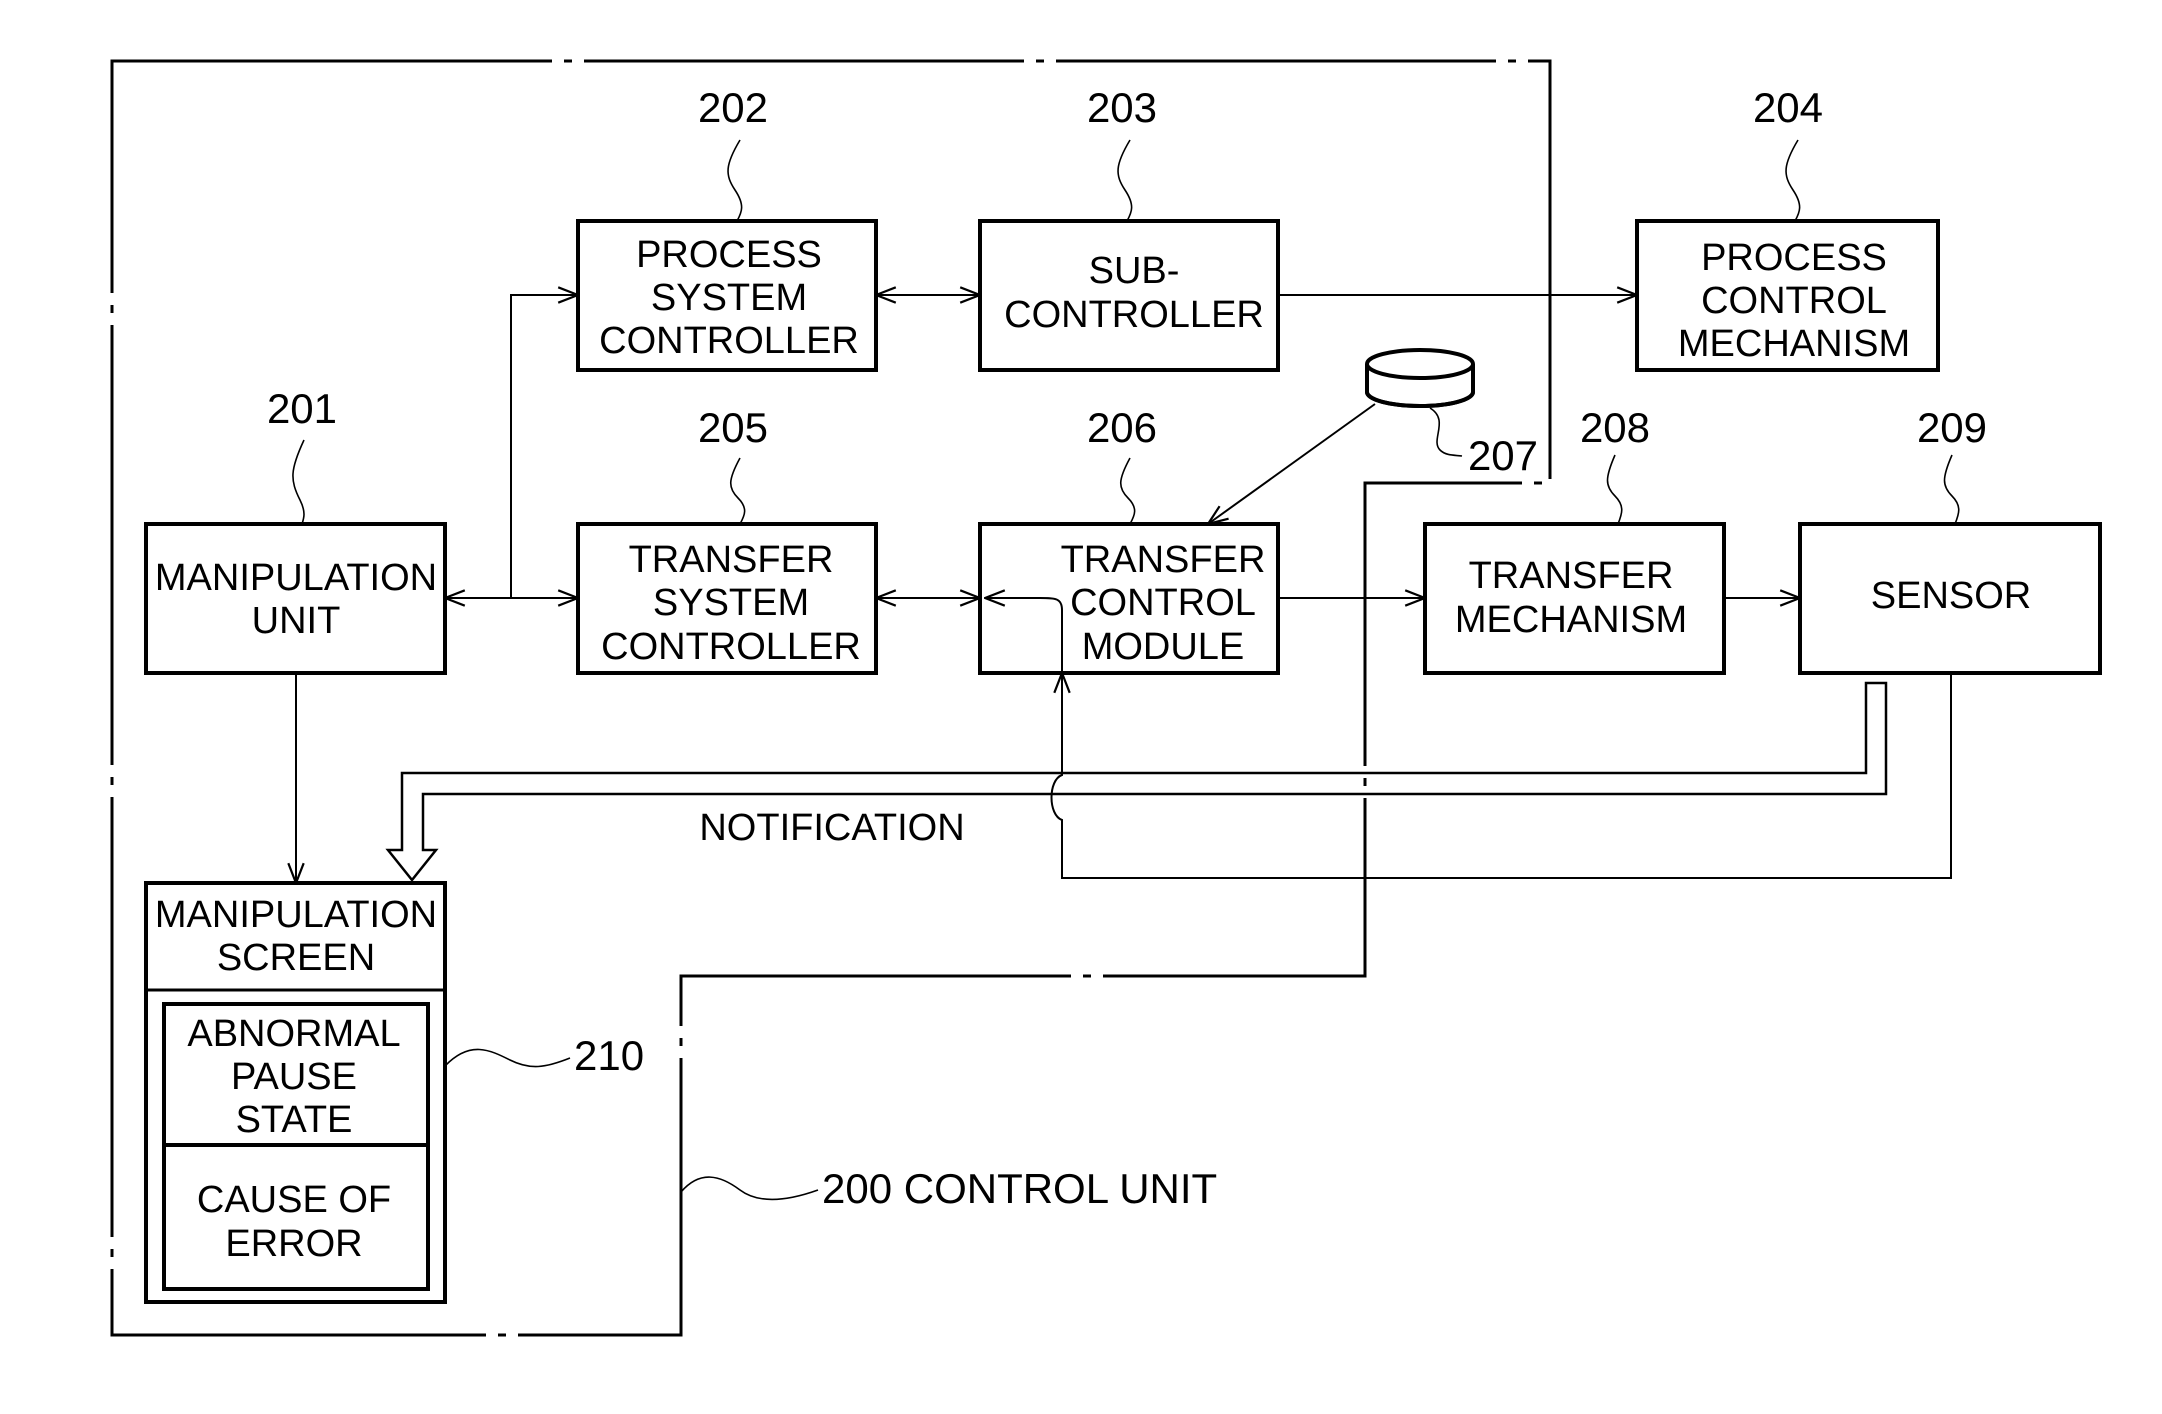  Describe the element at coordinates (1788, 107) in the screenshot. I see `ref-204: 204` at that location.